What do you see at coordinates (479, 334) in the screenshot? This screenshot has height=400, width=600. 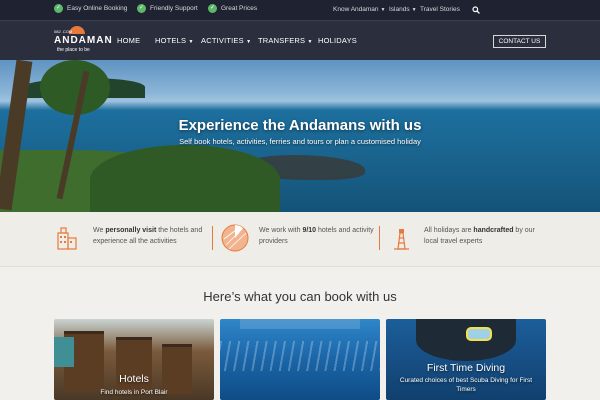 I see `dive-mask-icon` at bounding box center [479, 334].